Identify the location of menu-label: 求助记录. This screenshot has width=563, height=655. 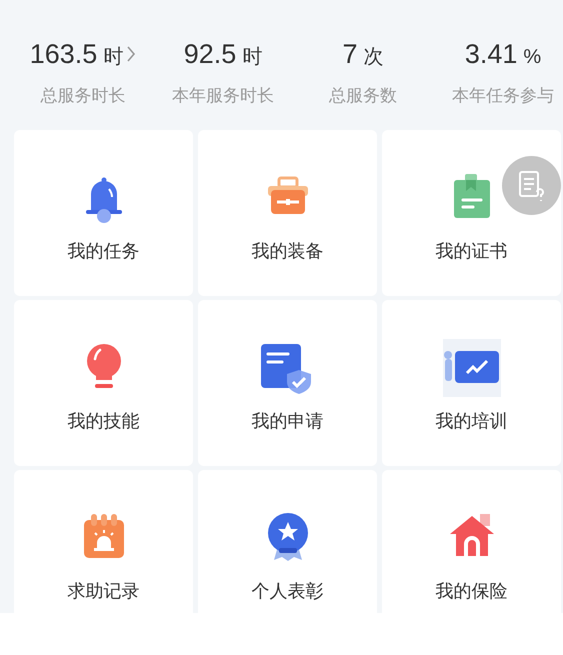
(104, 591).